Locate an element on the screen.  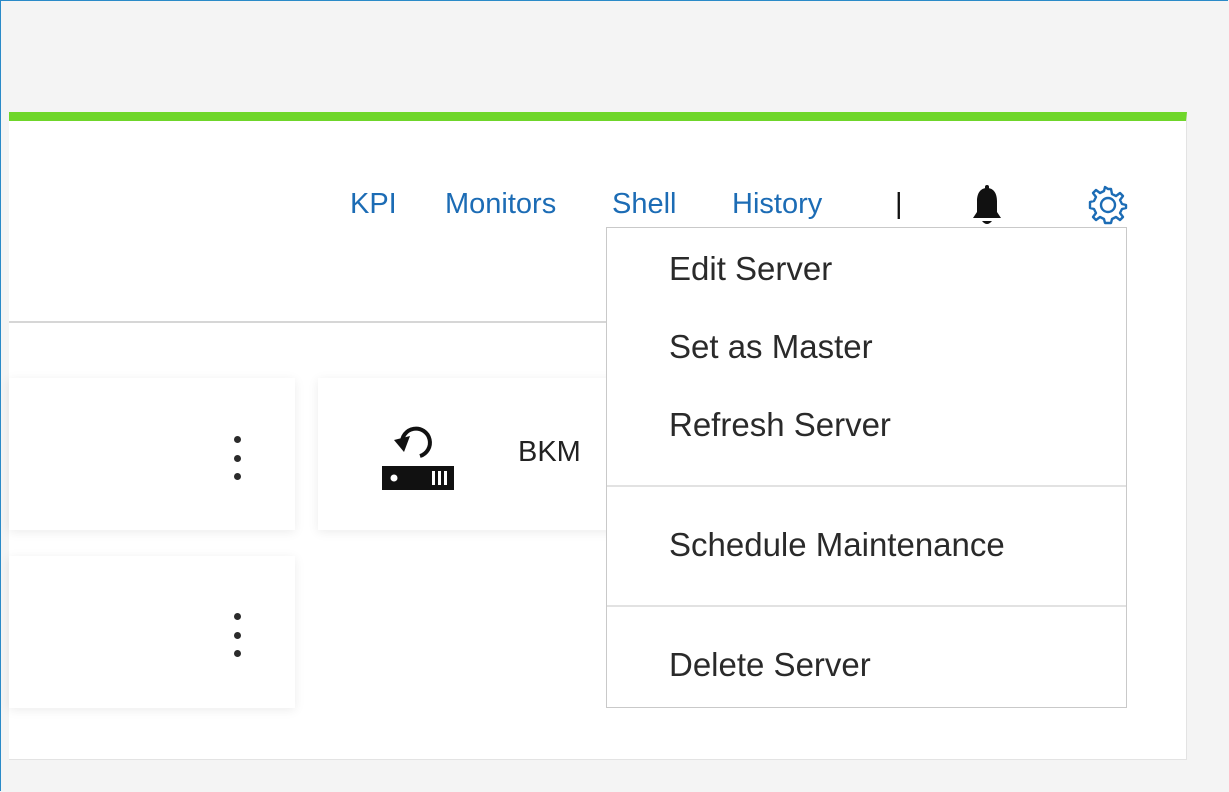
menu-item-schedule-maintenance: Schedule Maintenance is located at coordinates (837, 545).